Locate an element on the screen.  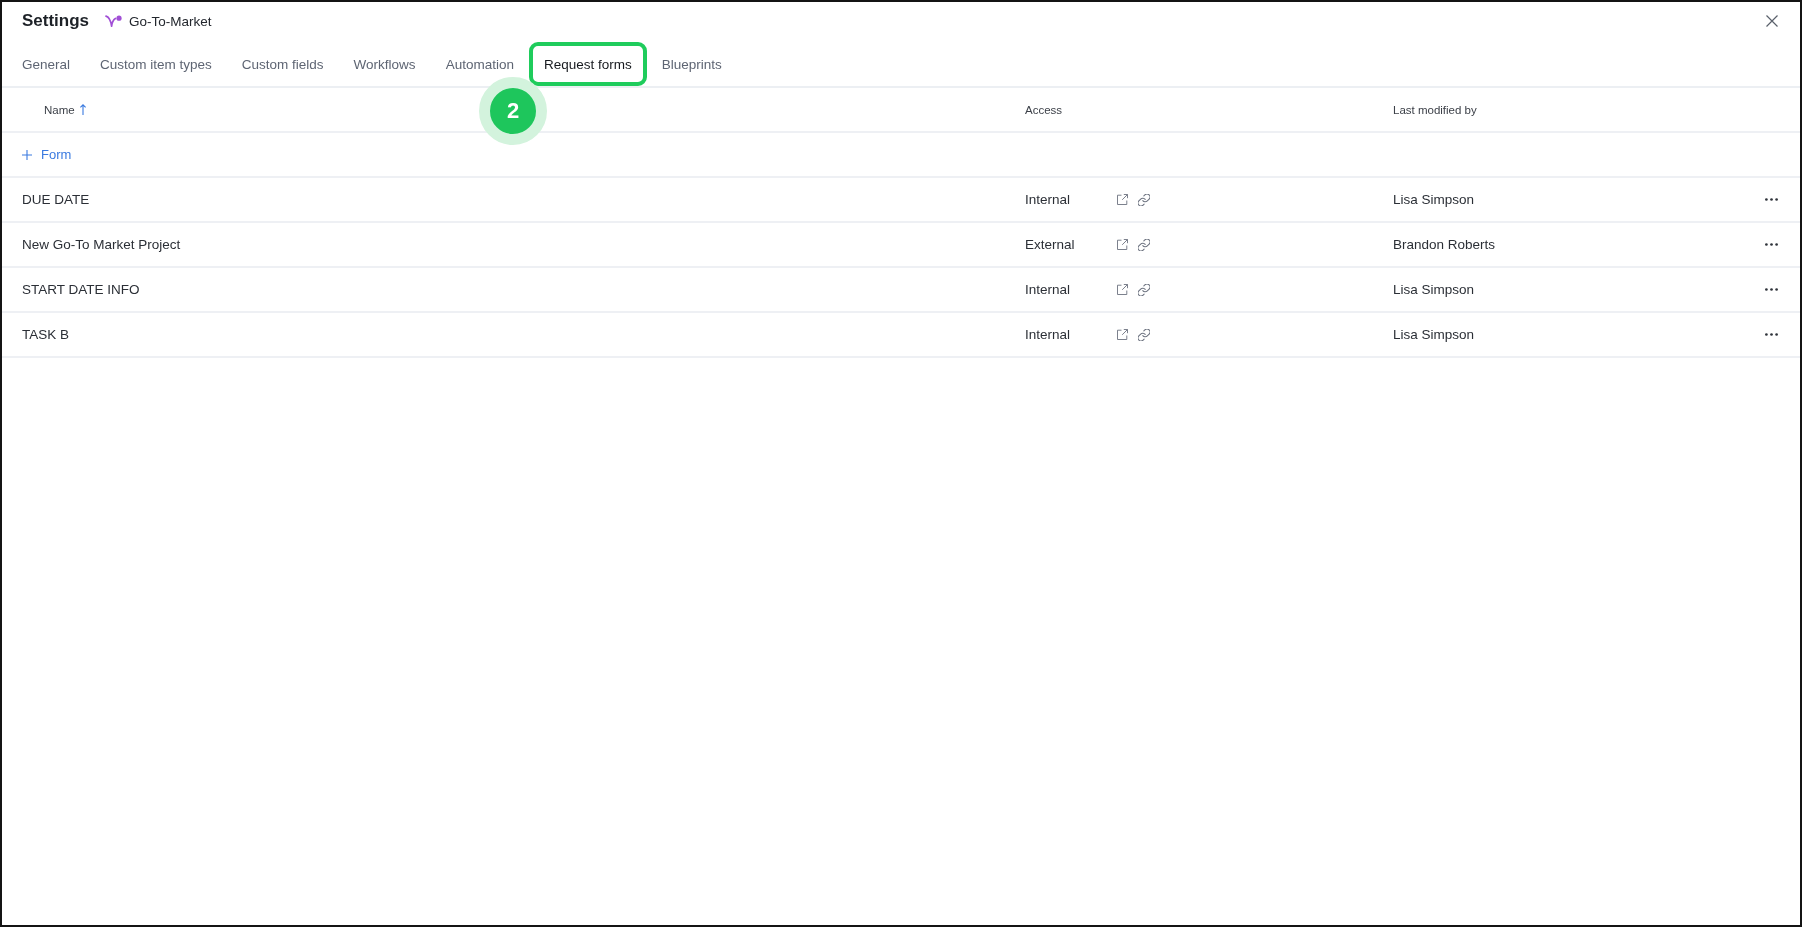
plus-icon is located at coordinates (27, 154).